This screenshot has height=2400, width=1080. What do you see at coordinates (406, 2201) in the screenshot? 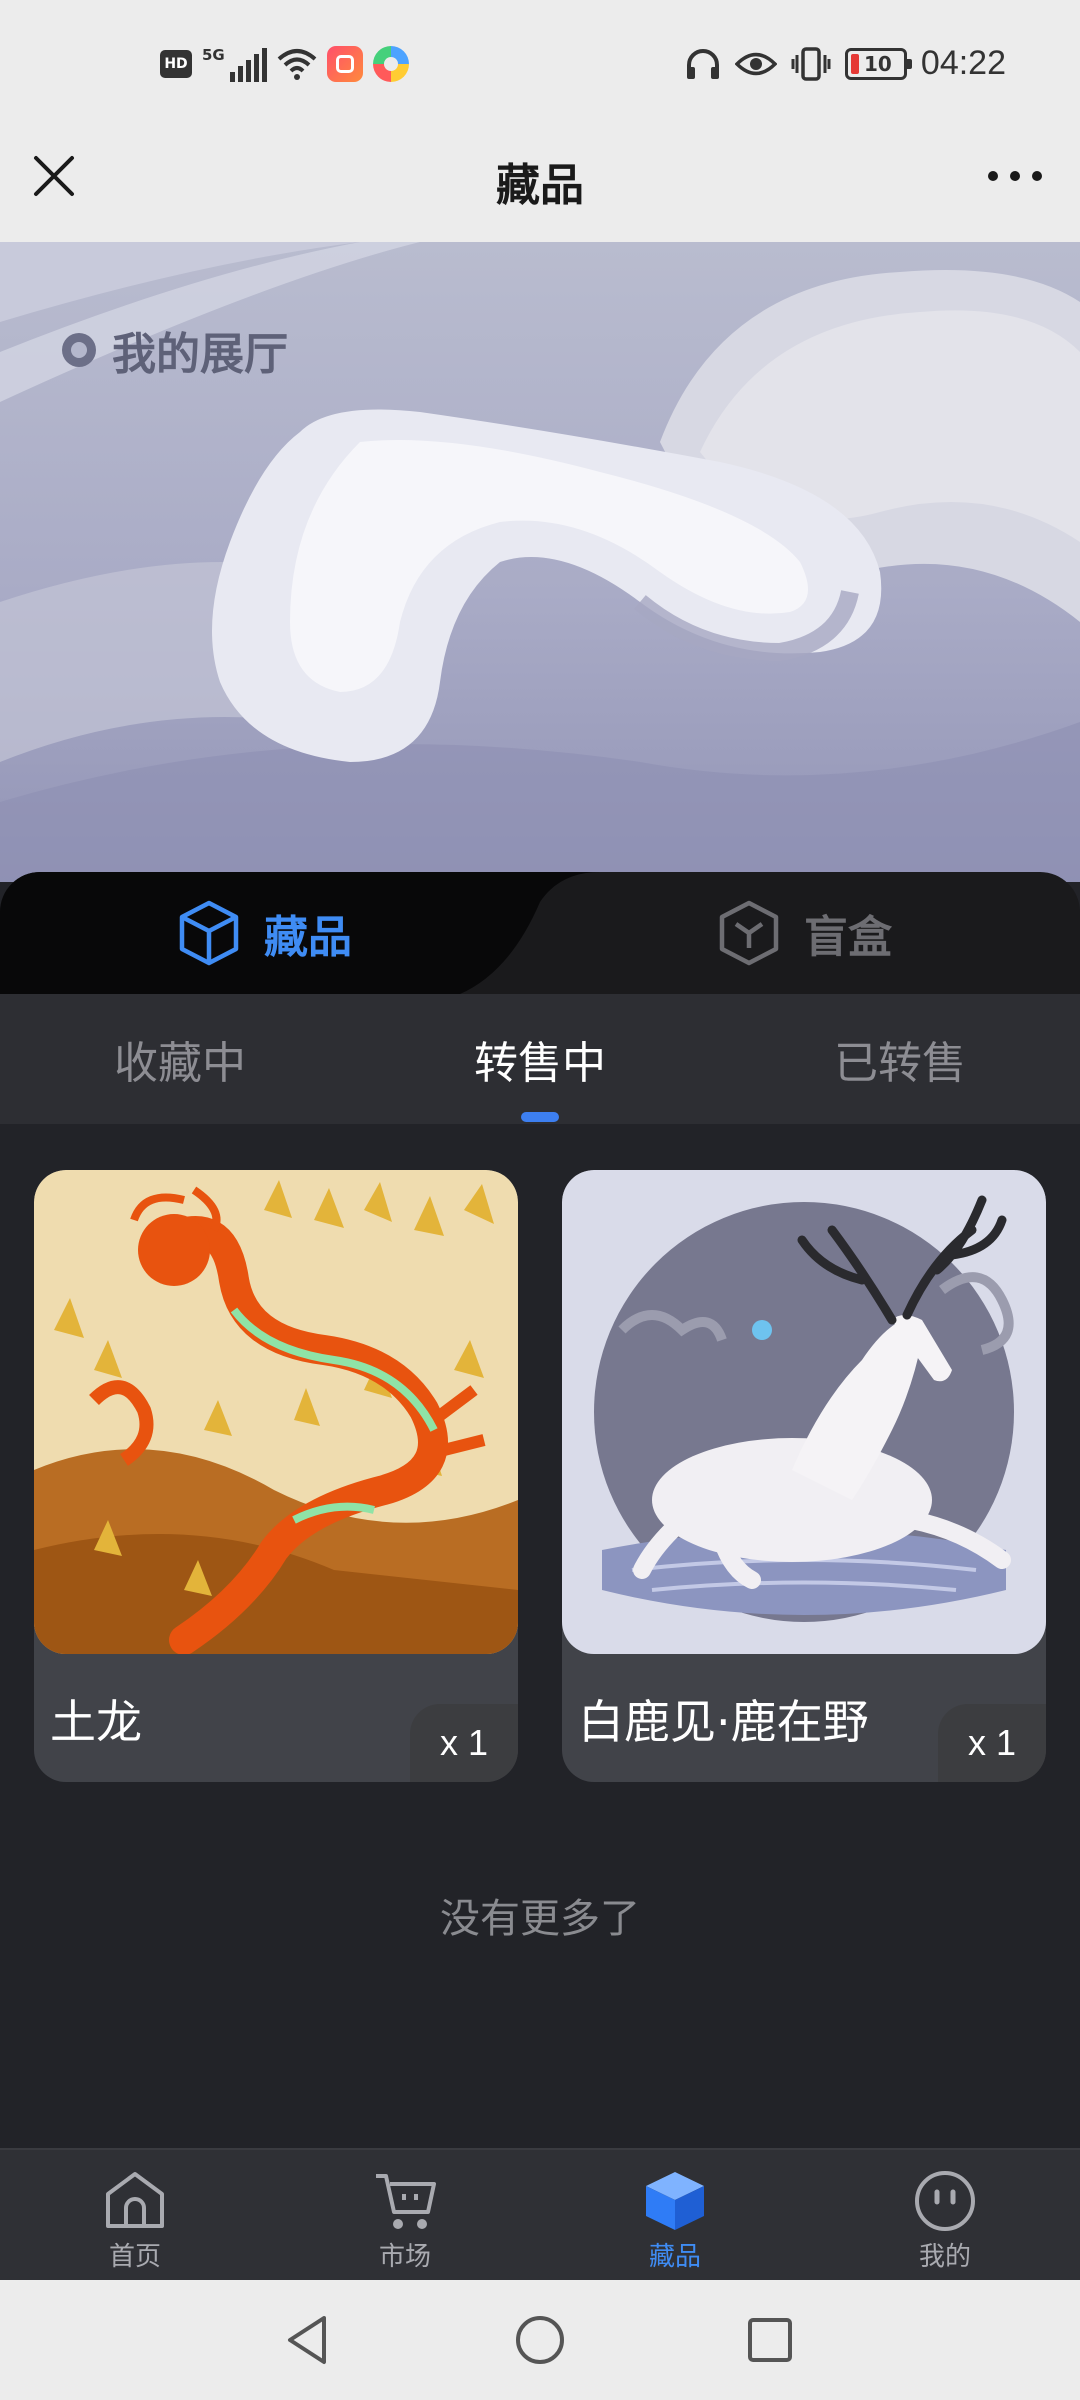
I see `cart-icon` at bounding box center [406, 2201].